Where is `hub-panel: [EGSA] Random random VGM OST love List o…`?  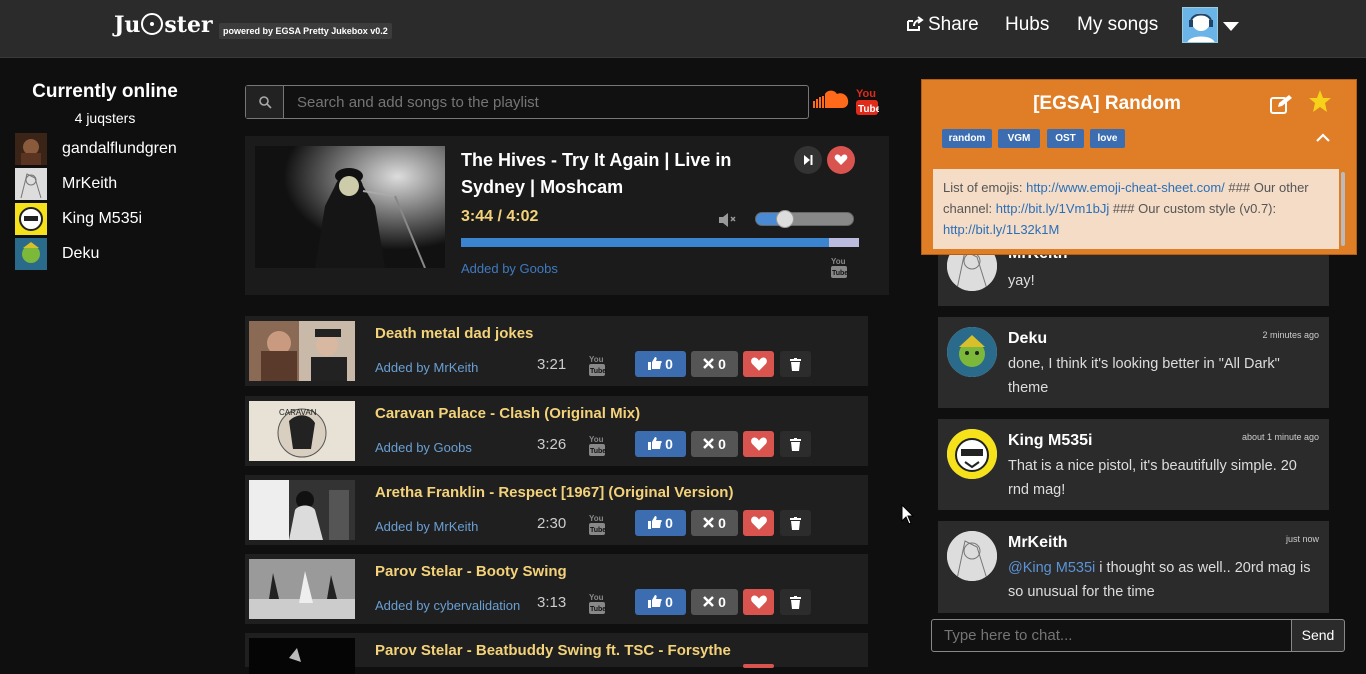 hub-panel: [EGSA] Random random VGM OST love List o… is located at coordinates (1139, 167).